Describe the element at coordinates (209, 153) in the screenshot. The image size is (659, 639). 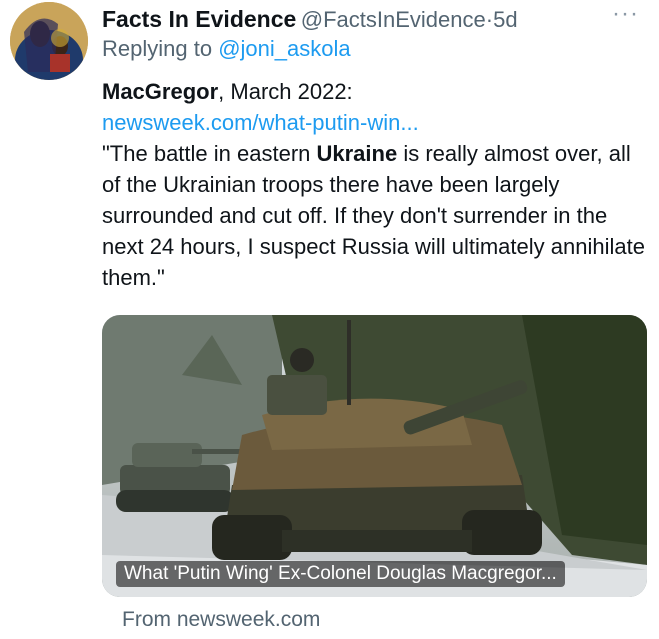
I see `quote-part-1: "The battle in eastern` at that location.